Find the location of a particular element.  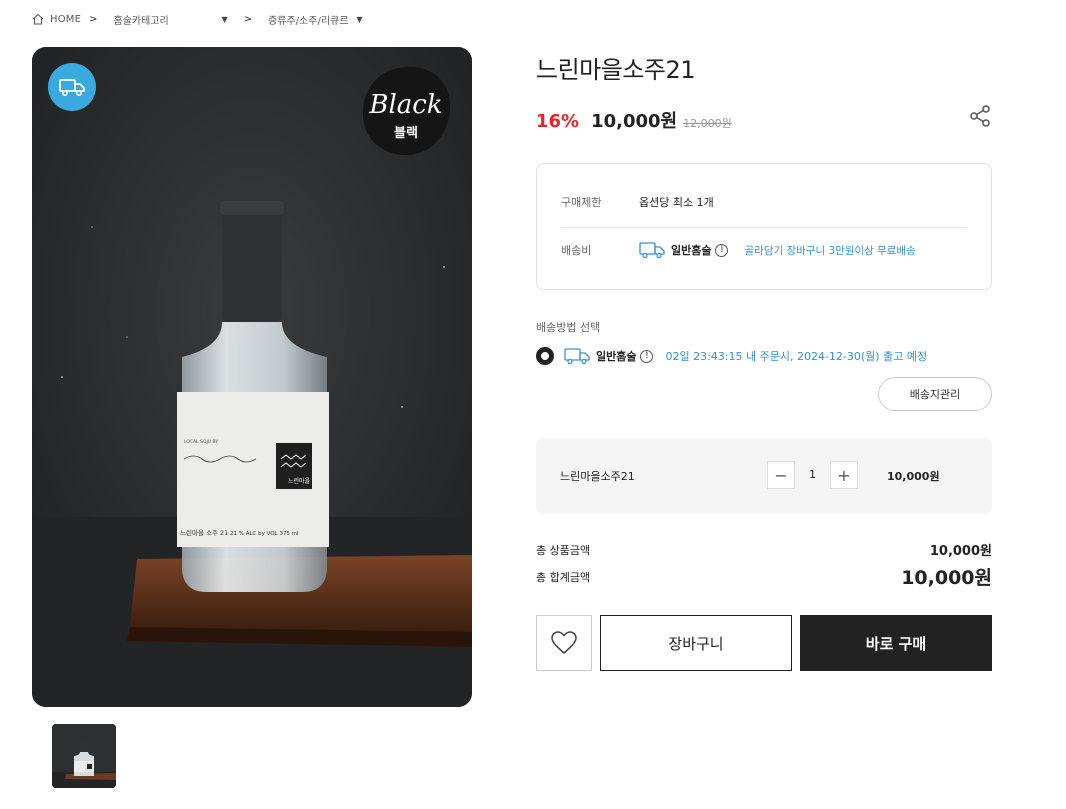

buy-now-button: 바로 구매 is located at coordinates (896, 643).